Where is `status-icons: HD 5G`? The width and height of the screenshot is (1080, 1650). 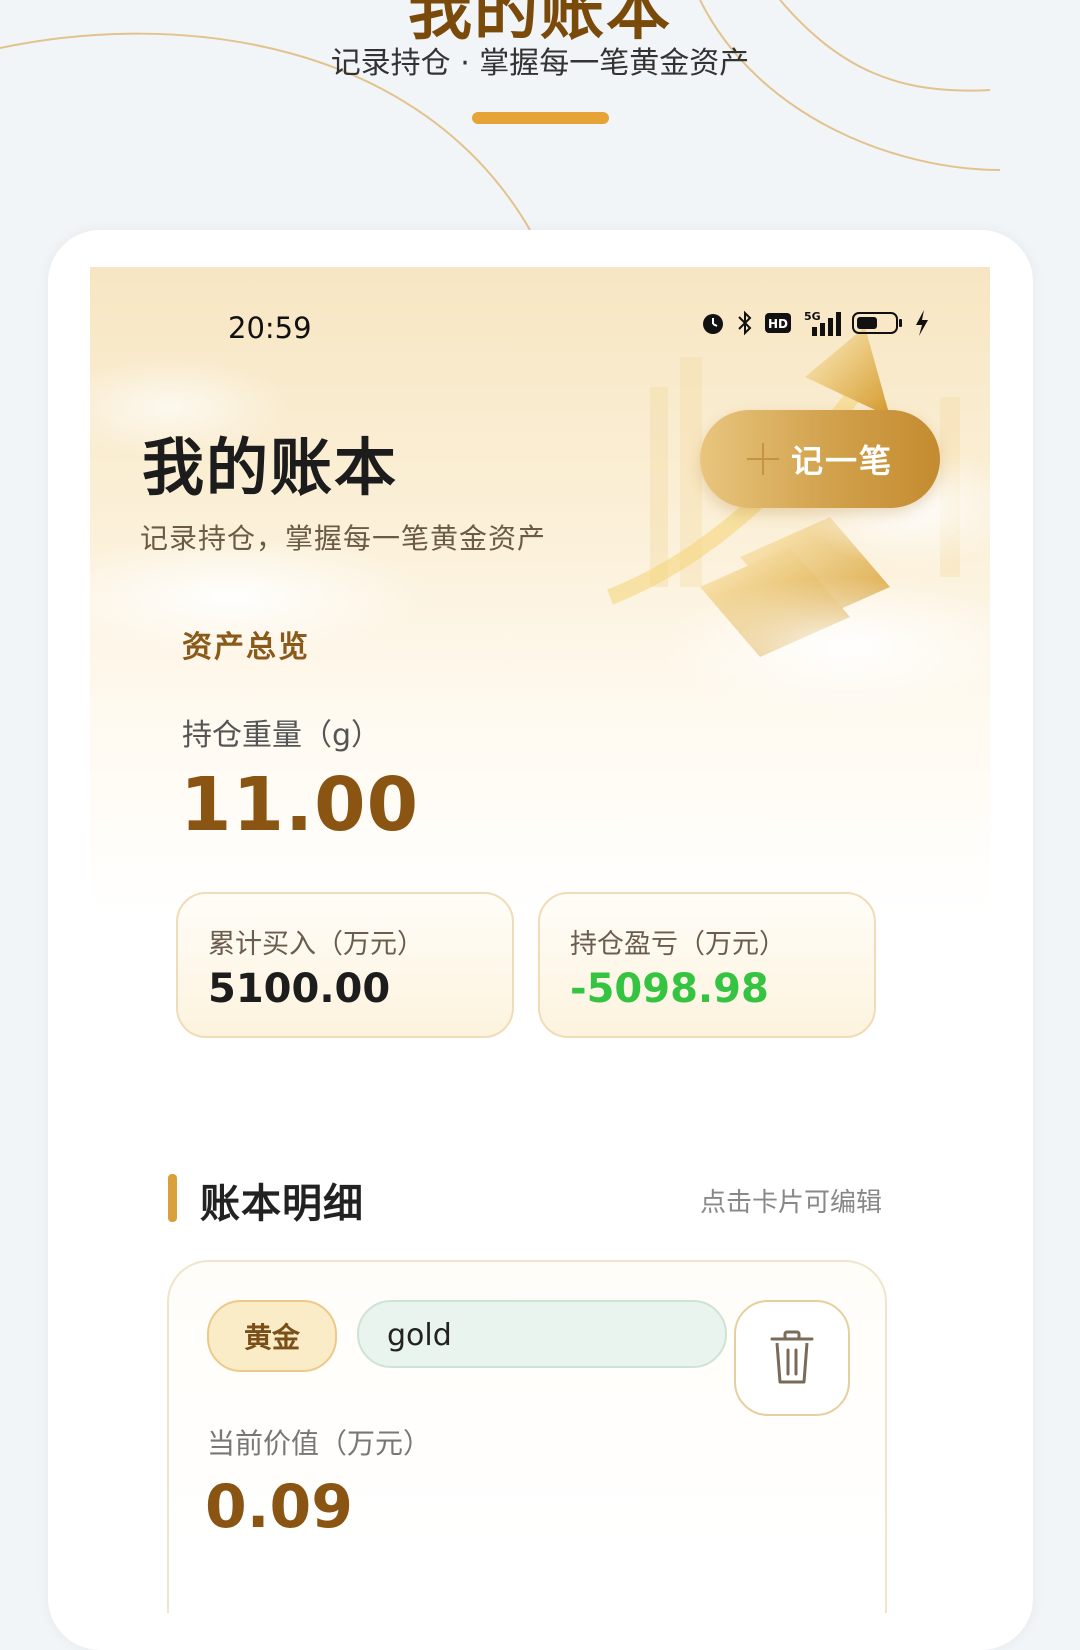
status-icons: HD 5G is located at coordinates (815, 323).